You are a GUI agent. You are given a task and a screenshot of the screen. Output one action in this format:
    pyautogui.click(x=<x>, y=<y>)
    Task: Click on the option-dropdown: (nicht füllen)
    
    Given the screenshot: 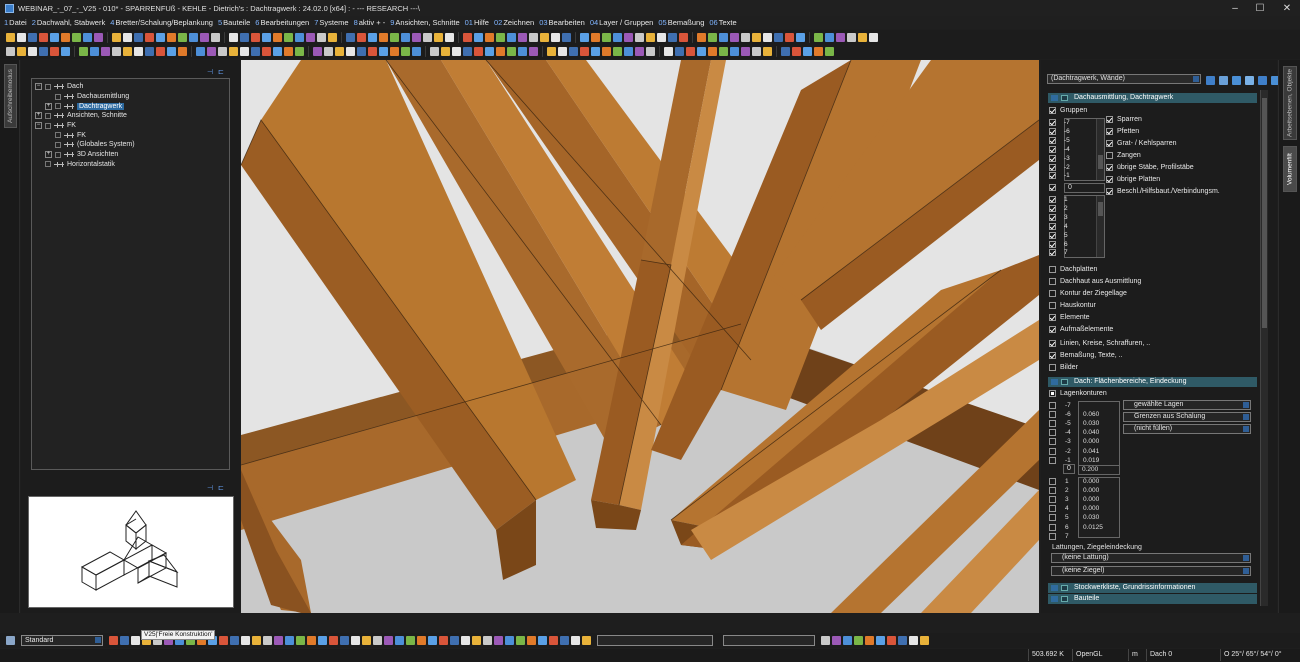 What is the action you would take?
    pyautogui.click(x=1187, y=429)
    